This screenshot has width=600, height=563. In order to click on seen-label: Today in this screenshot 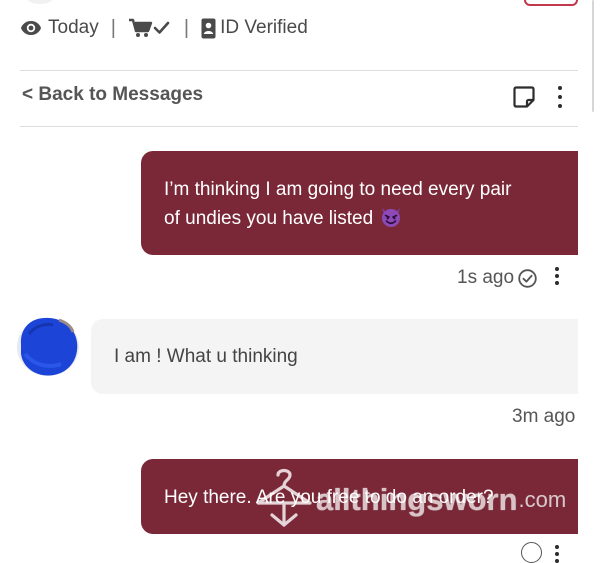, I will do `click(73, 27)`.